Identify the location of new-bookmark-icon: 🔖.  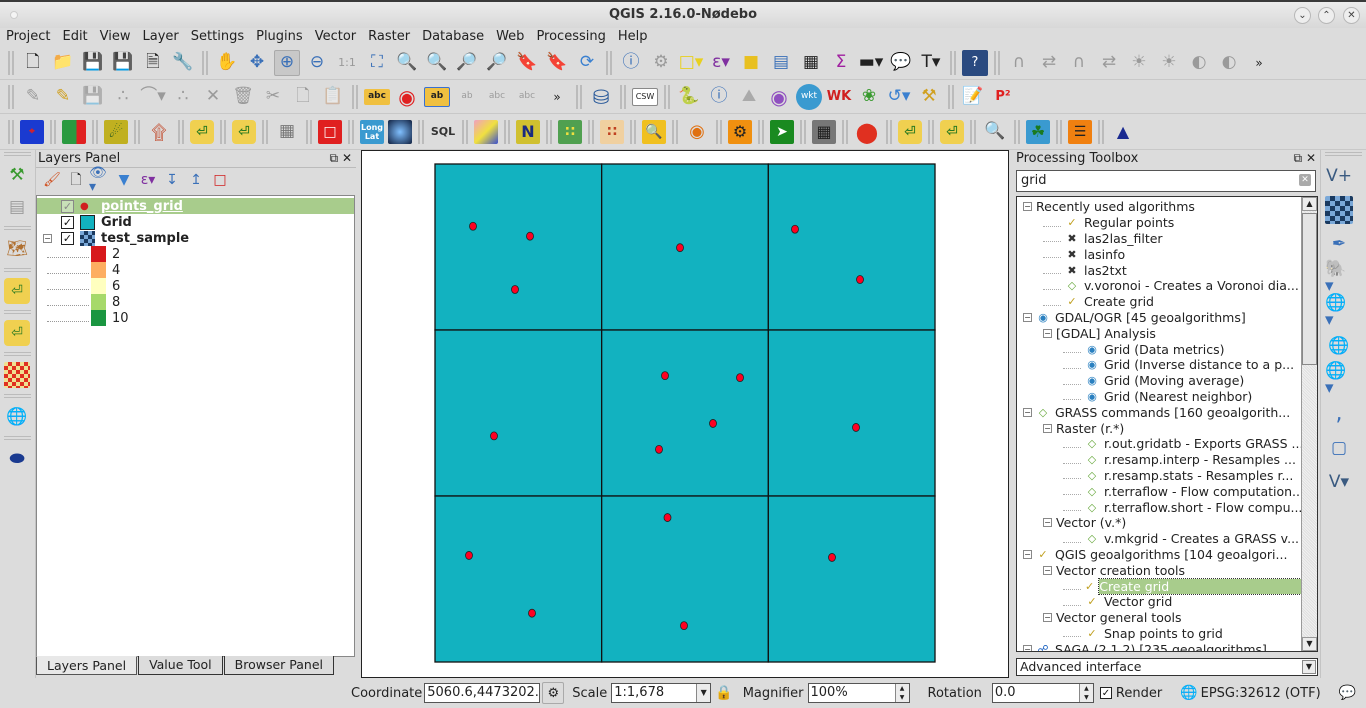
(527, 63).